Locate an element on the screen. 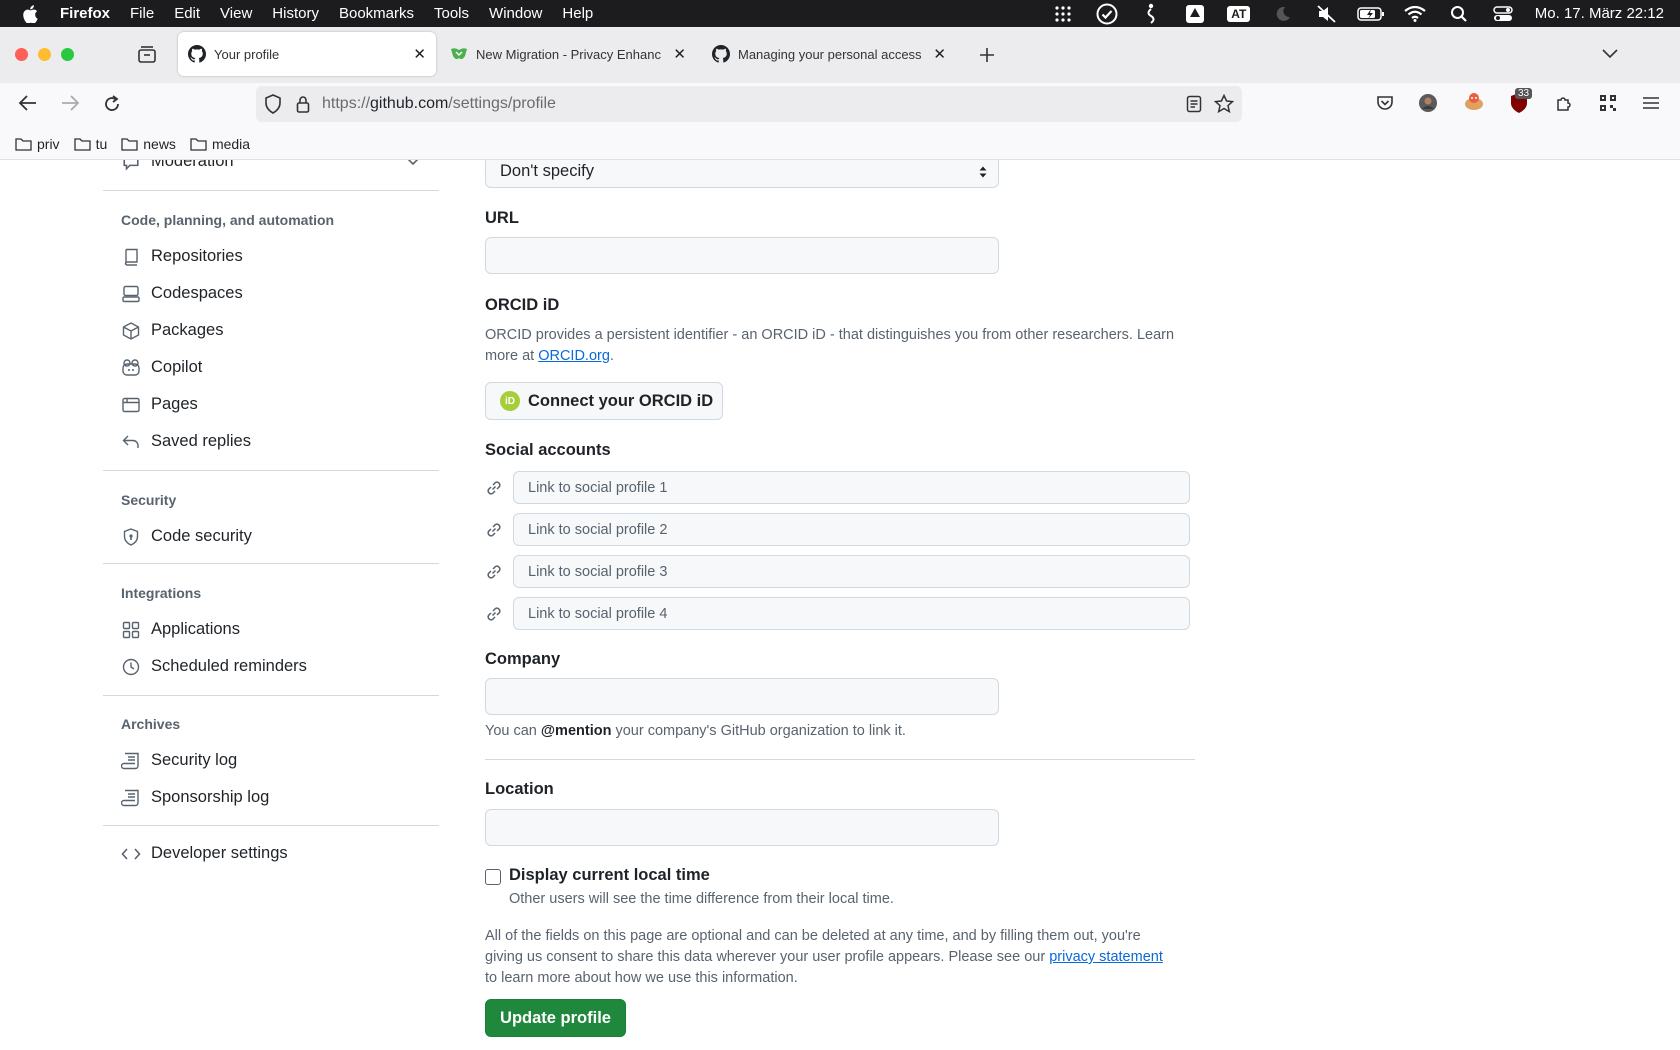  privacy-statement-link: privacy statement is located at coordinates (1106, 957).